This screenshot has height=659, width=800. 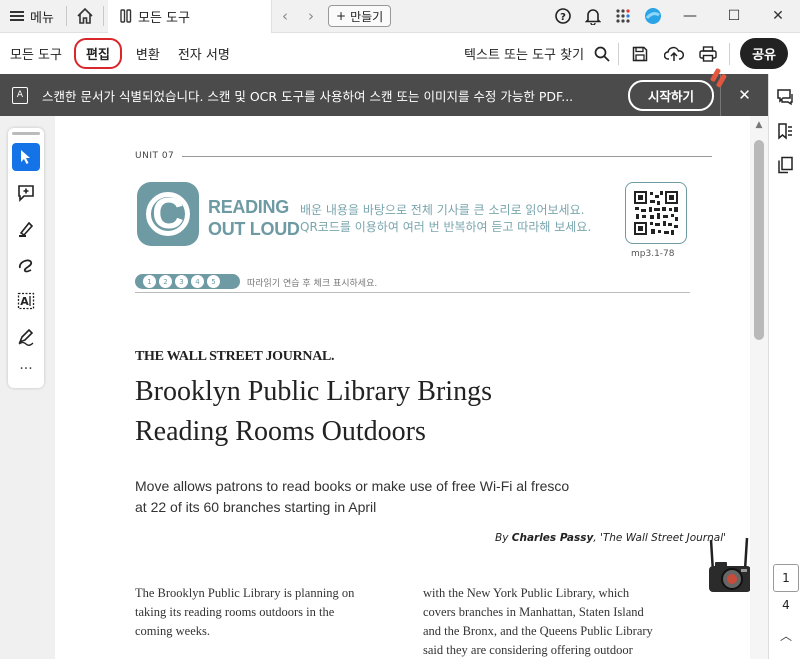 I want to click on current-page-input: 1, so click(x=786, y=578).